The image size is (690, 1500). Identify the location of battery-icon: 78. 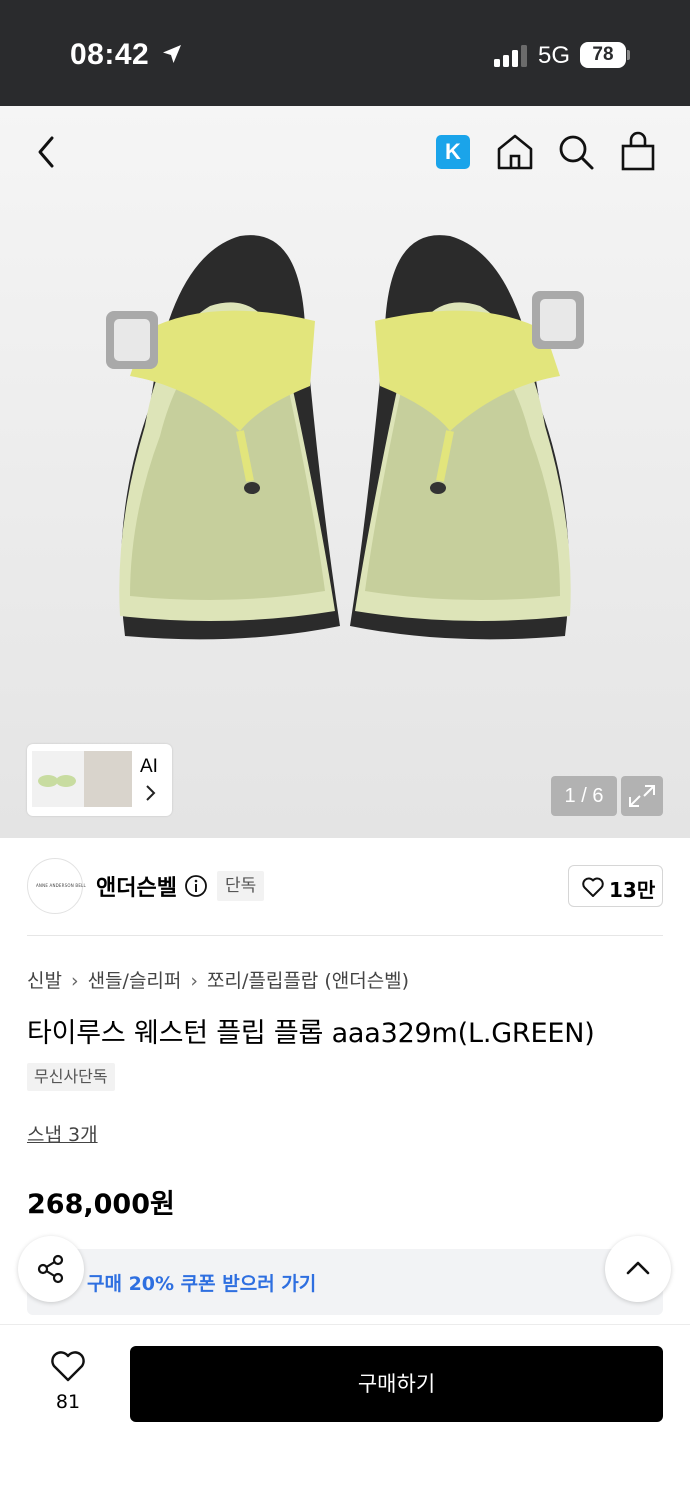
(603, 55).